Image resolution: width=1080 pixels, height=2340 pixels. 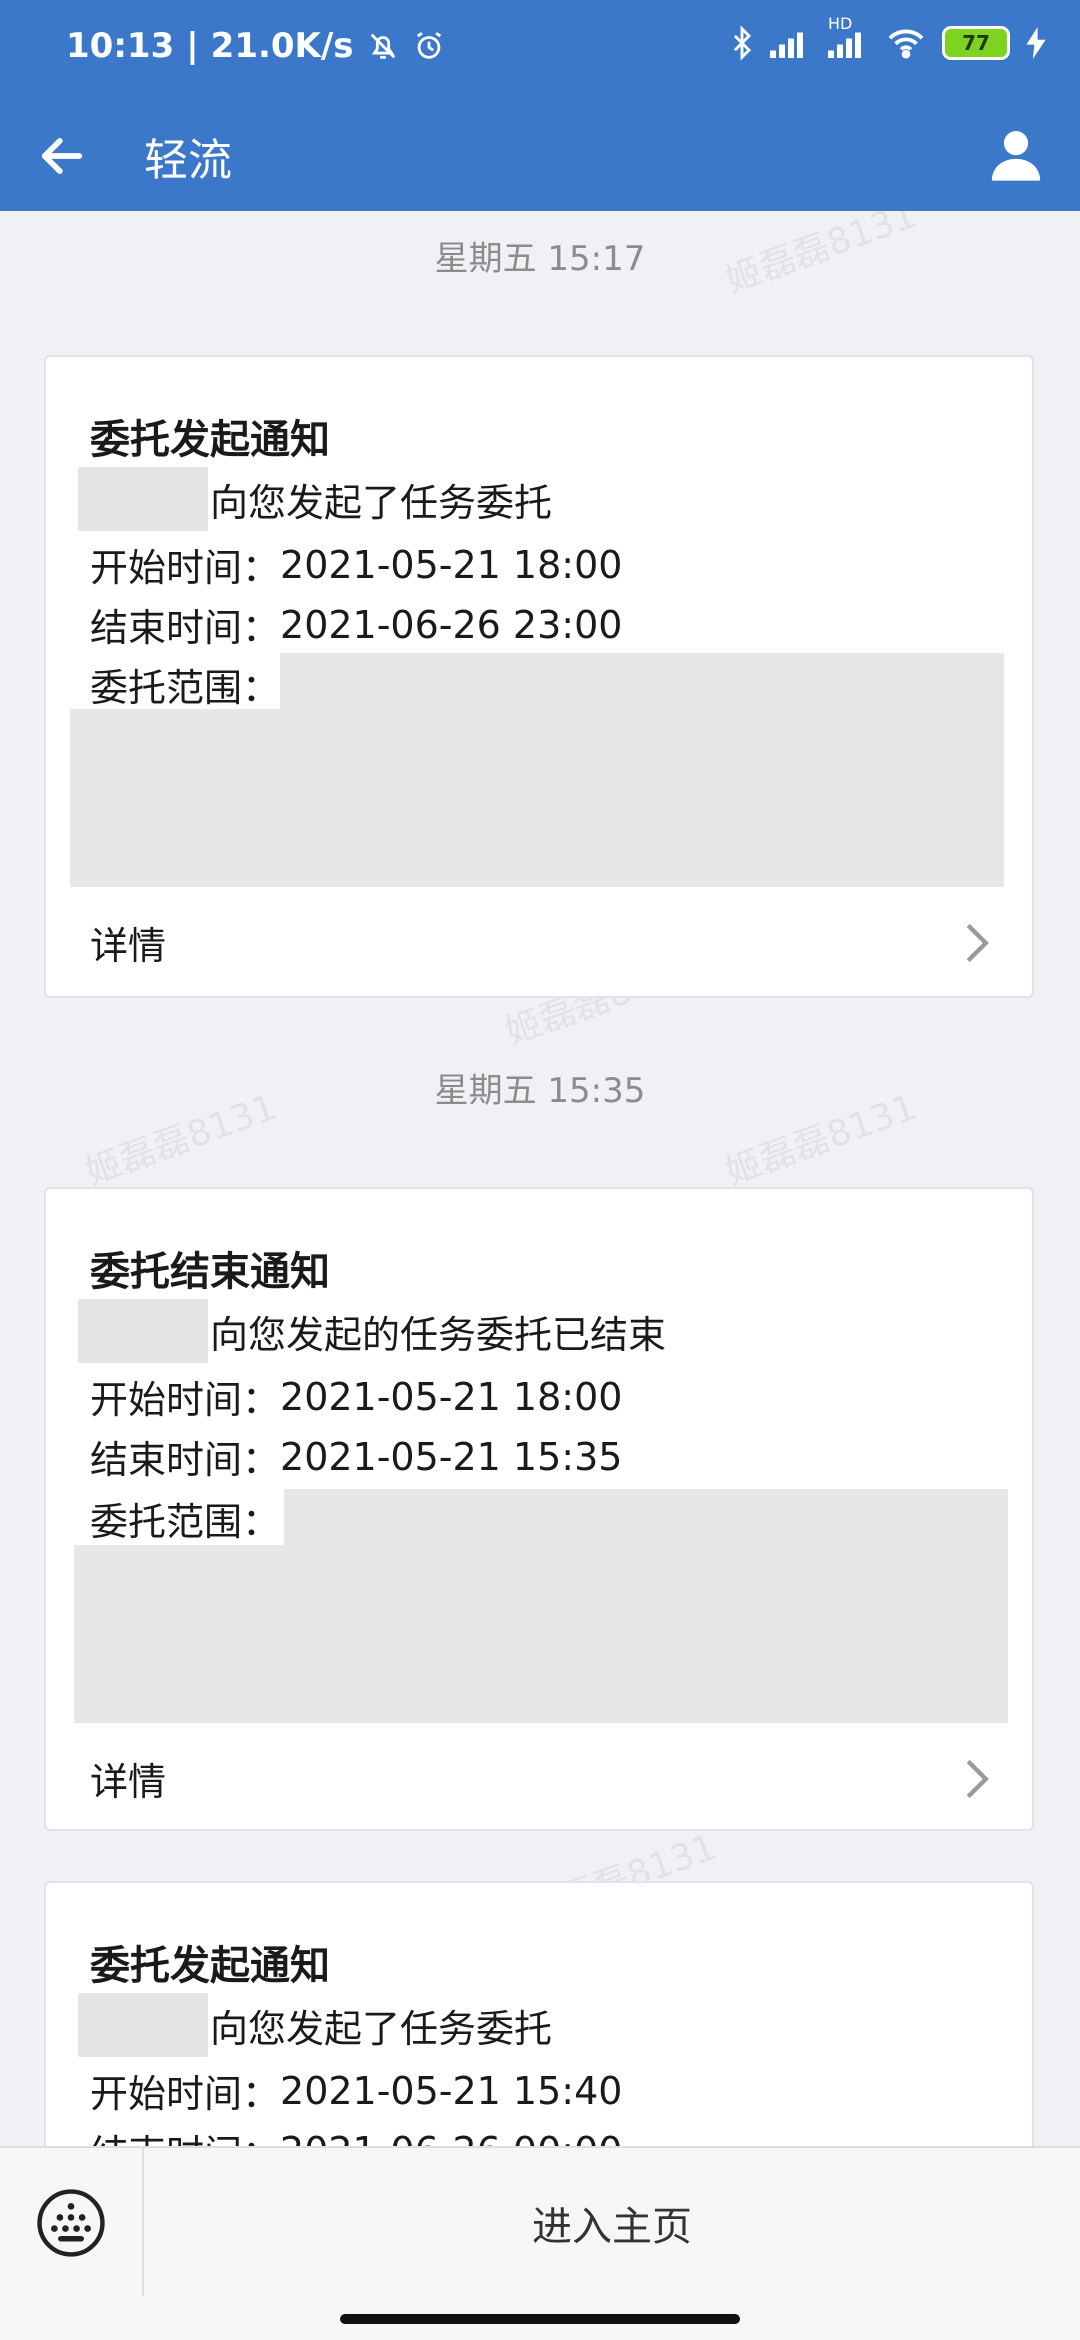 What do you see at coordinates (188, 160) in the screenshot?
I see `app-title: 轻流` at bounding box center [188, 160].